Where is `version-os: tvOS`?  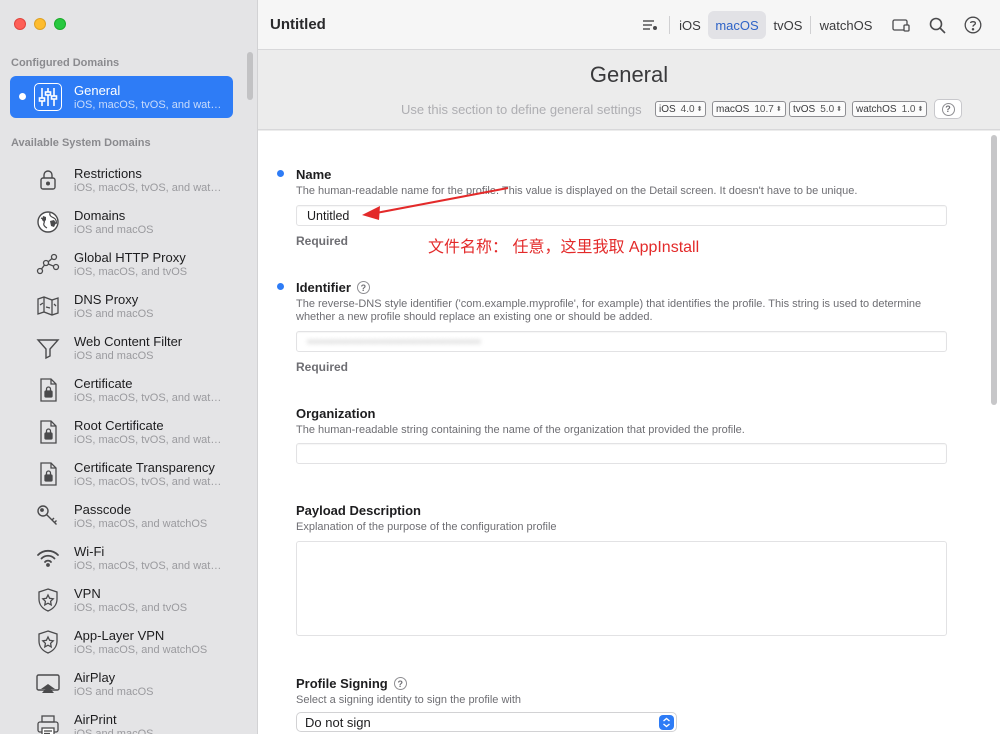
version-os: tvOS is located at coordinates (804, 109).